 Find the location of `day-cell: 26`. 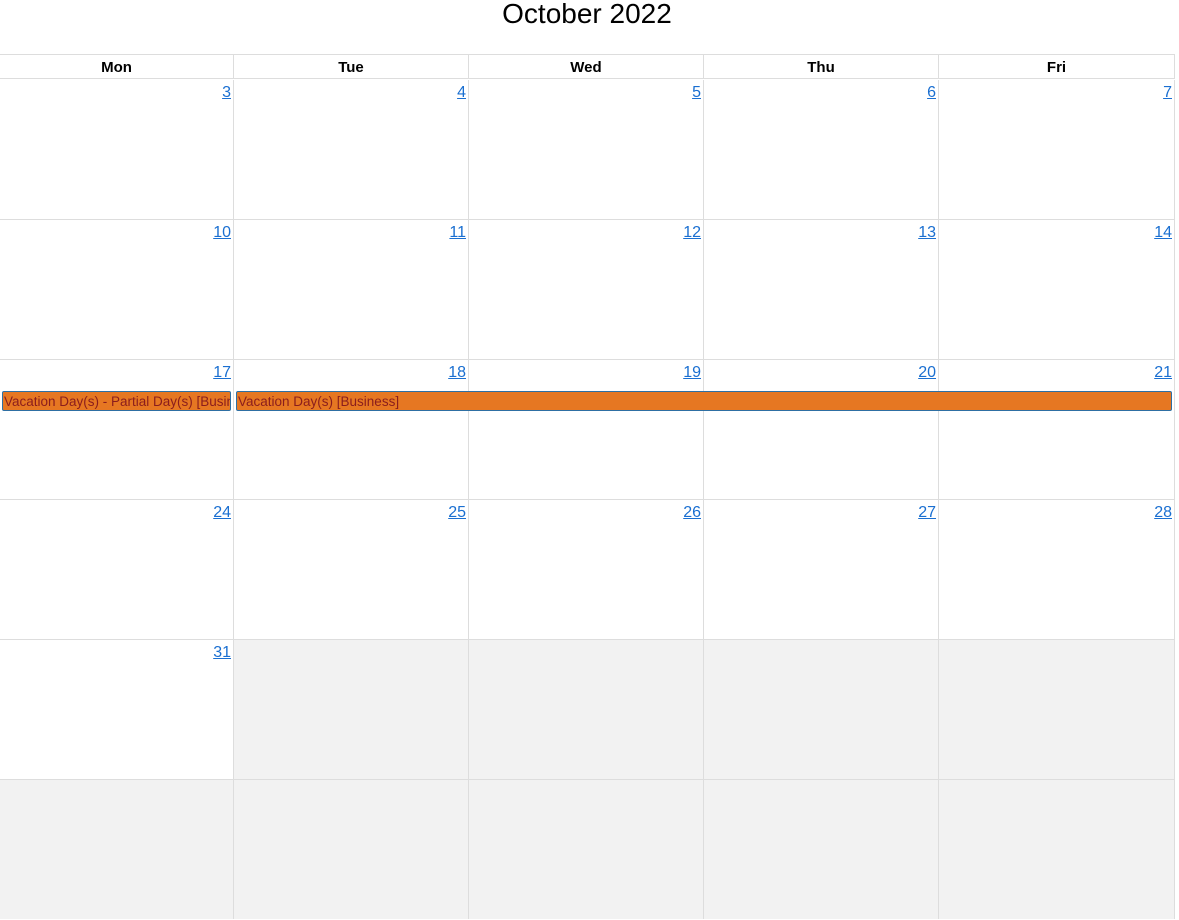

day-cell: 26 is located at coordinates (586, 569).